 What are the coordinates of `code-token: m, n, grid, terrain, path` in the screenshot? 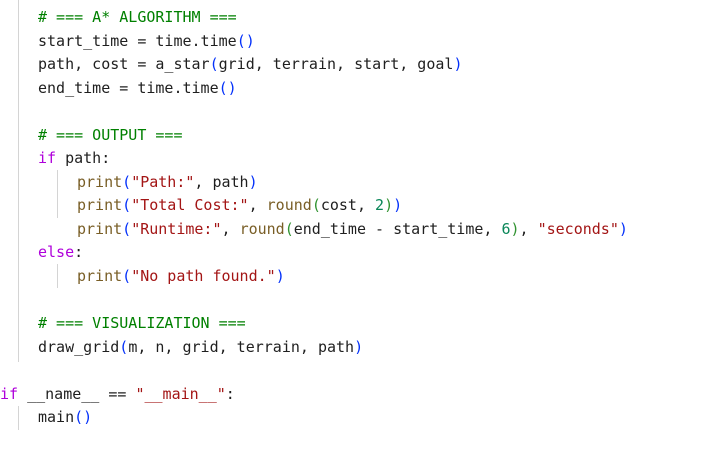 It's located at (241, 347).